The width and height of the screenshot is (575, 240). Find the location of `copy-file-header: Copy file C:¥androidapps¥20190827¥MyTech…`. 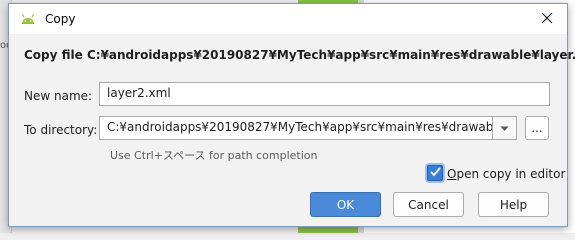

copy-file-header: Copy file C:¥androidapps¥20190827¥MyTech… is located at coordinates (299, 55).